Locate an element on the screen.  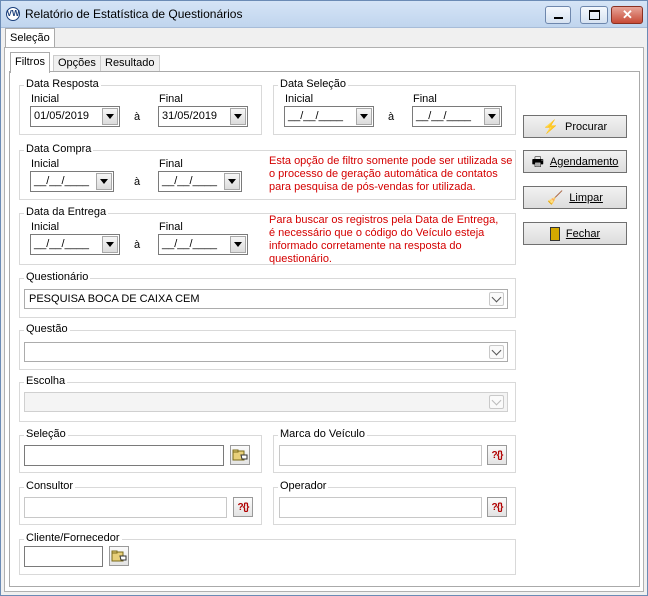
lightning-icon: ⚡ is located at coordinates (550, 126).